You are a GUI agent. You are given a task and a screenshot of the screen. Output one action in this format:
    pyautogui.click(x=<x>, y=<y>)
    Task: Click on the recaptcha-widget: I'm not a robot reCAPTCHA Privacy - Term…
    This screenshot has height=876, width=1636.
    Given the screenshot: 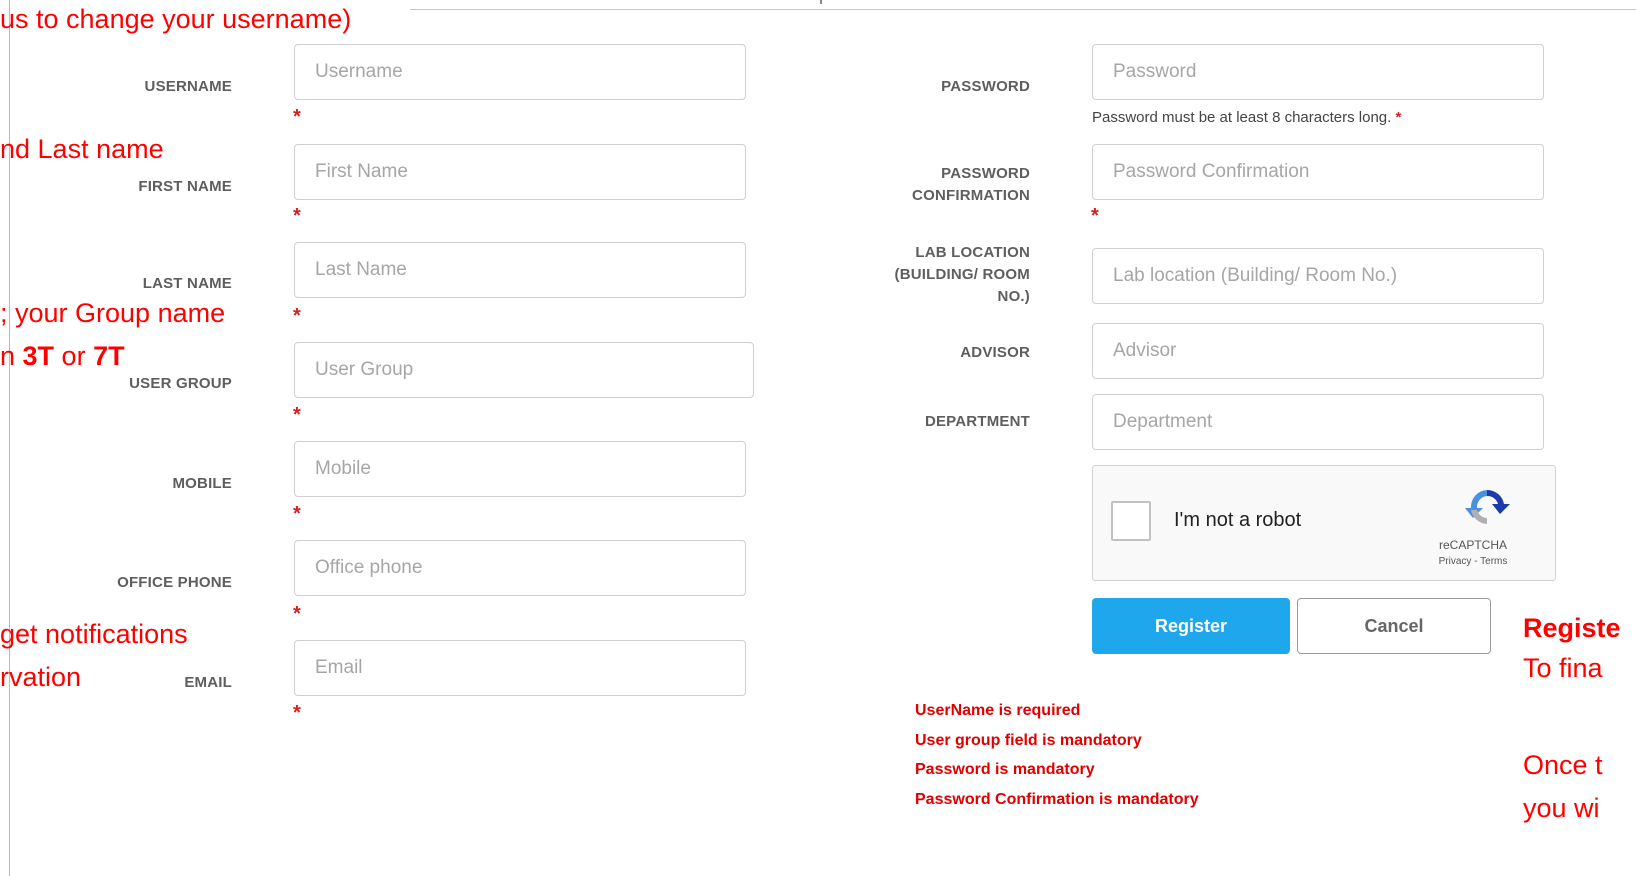 What is the action you would take?
    pyautogui.click(x=1324, y=523)
    